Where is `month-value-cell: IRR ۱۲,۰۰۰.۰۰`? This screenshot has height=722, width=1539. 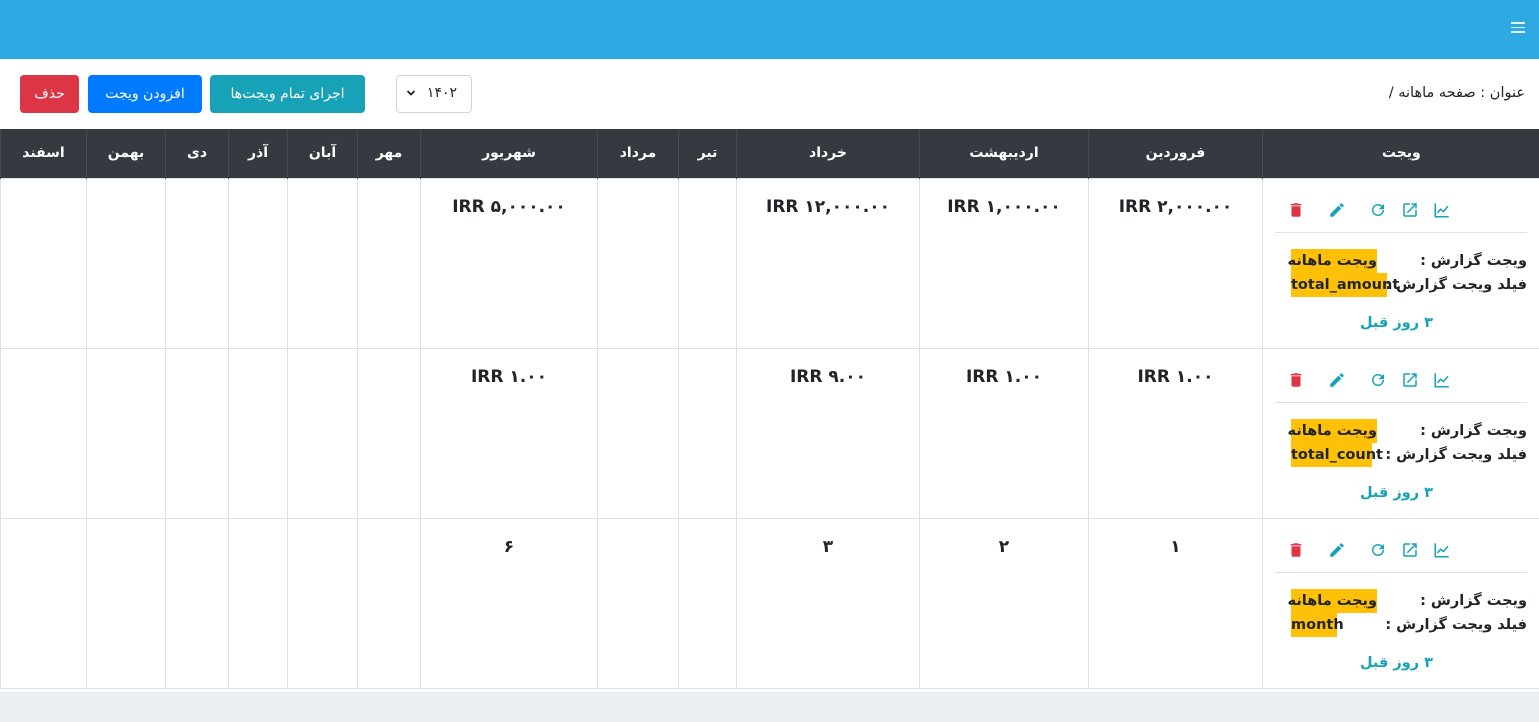 month-value-cell: IRR ۱۲,۰۰۰.۰۰ is located at coordinates (828, 263).